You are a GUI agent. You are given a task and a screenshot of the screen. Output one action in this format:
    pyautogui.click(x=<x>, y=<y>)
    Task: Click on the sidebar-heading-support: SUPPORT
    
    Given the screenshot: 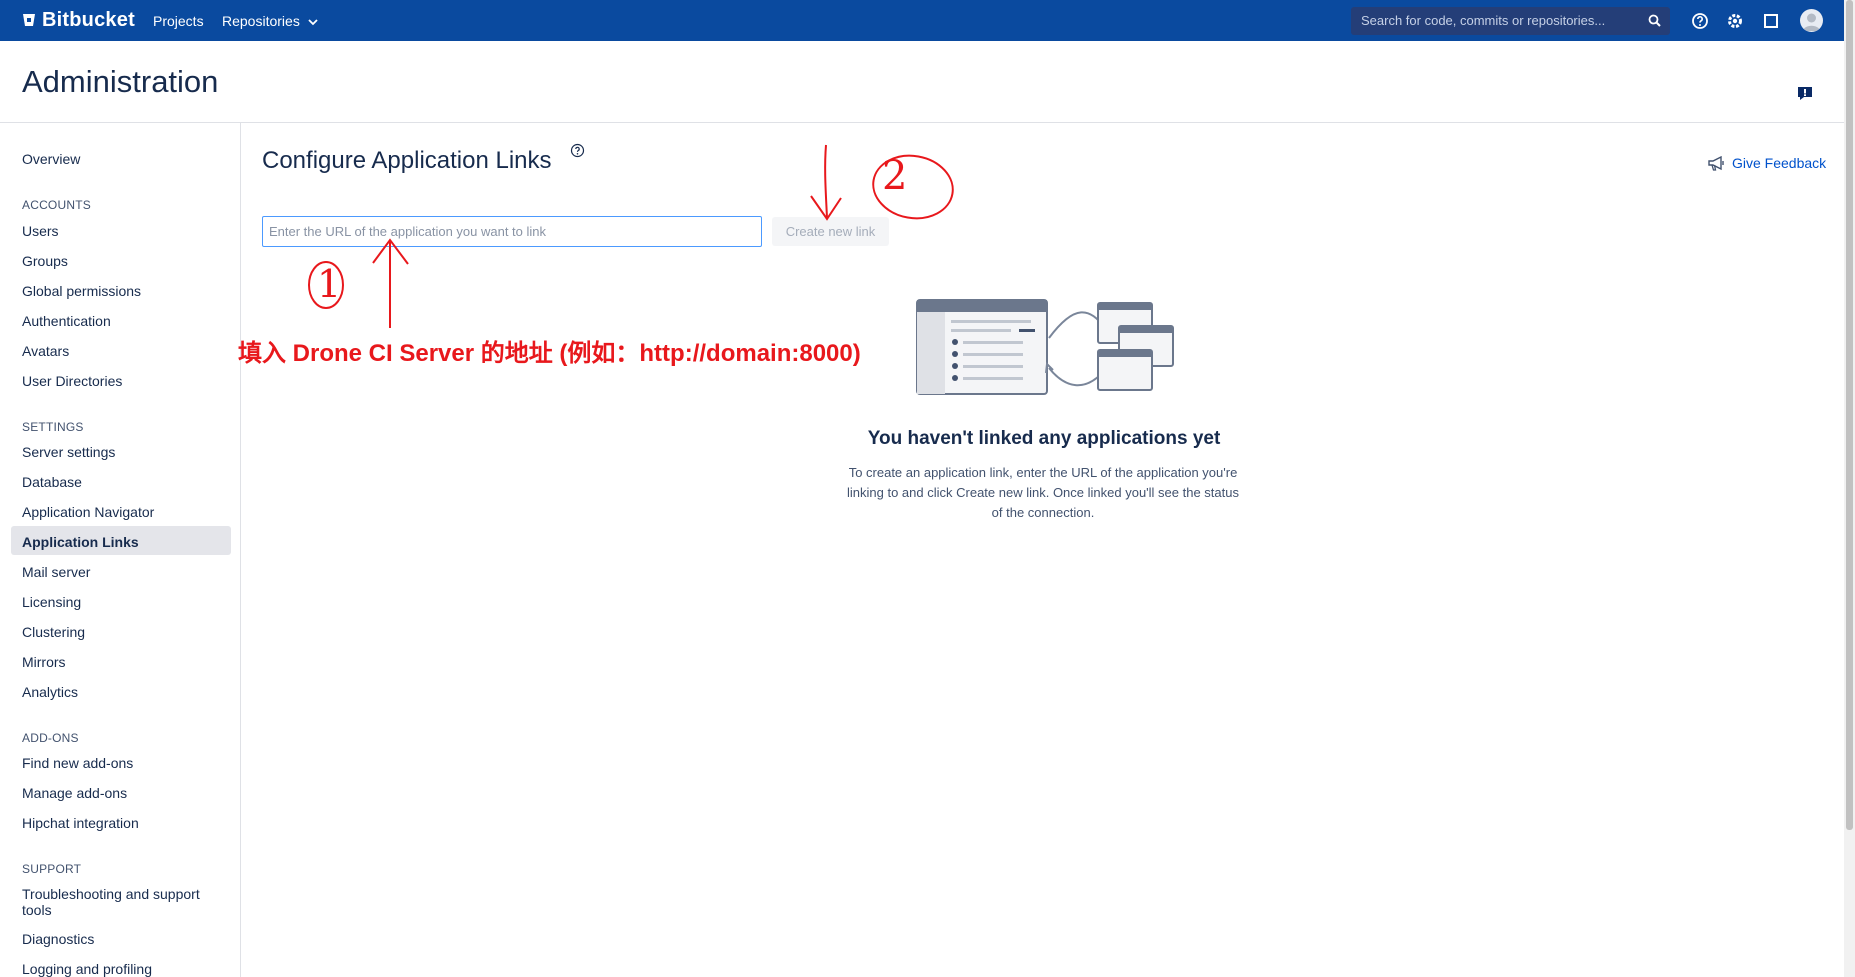 What is the action you would take?
    pyautogui.click(x=52, y=869)
    